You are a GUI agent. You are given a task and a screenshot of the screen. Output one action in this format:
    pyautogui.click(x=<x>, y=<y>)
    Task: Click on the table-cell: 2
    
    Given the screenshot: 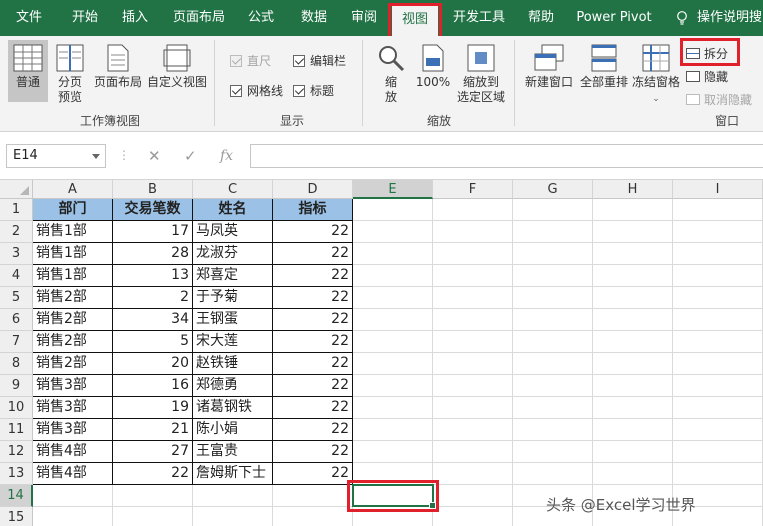 What is the action you would take?
    pyautogui.click(x=153, y=298)
    